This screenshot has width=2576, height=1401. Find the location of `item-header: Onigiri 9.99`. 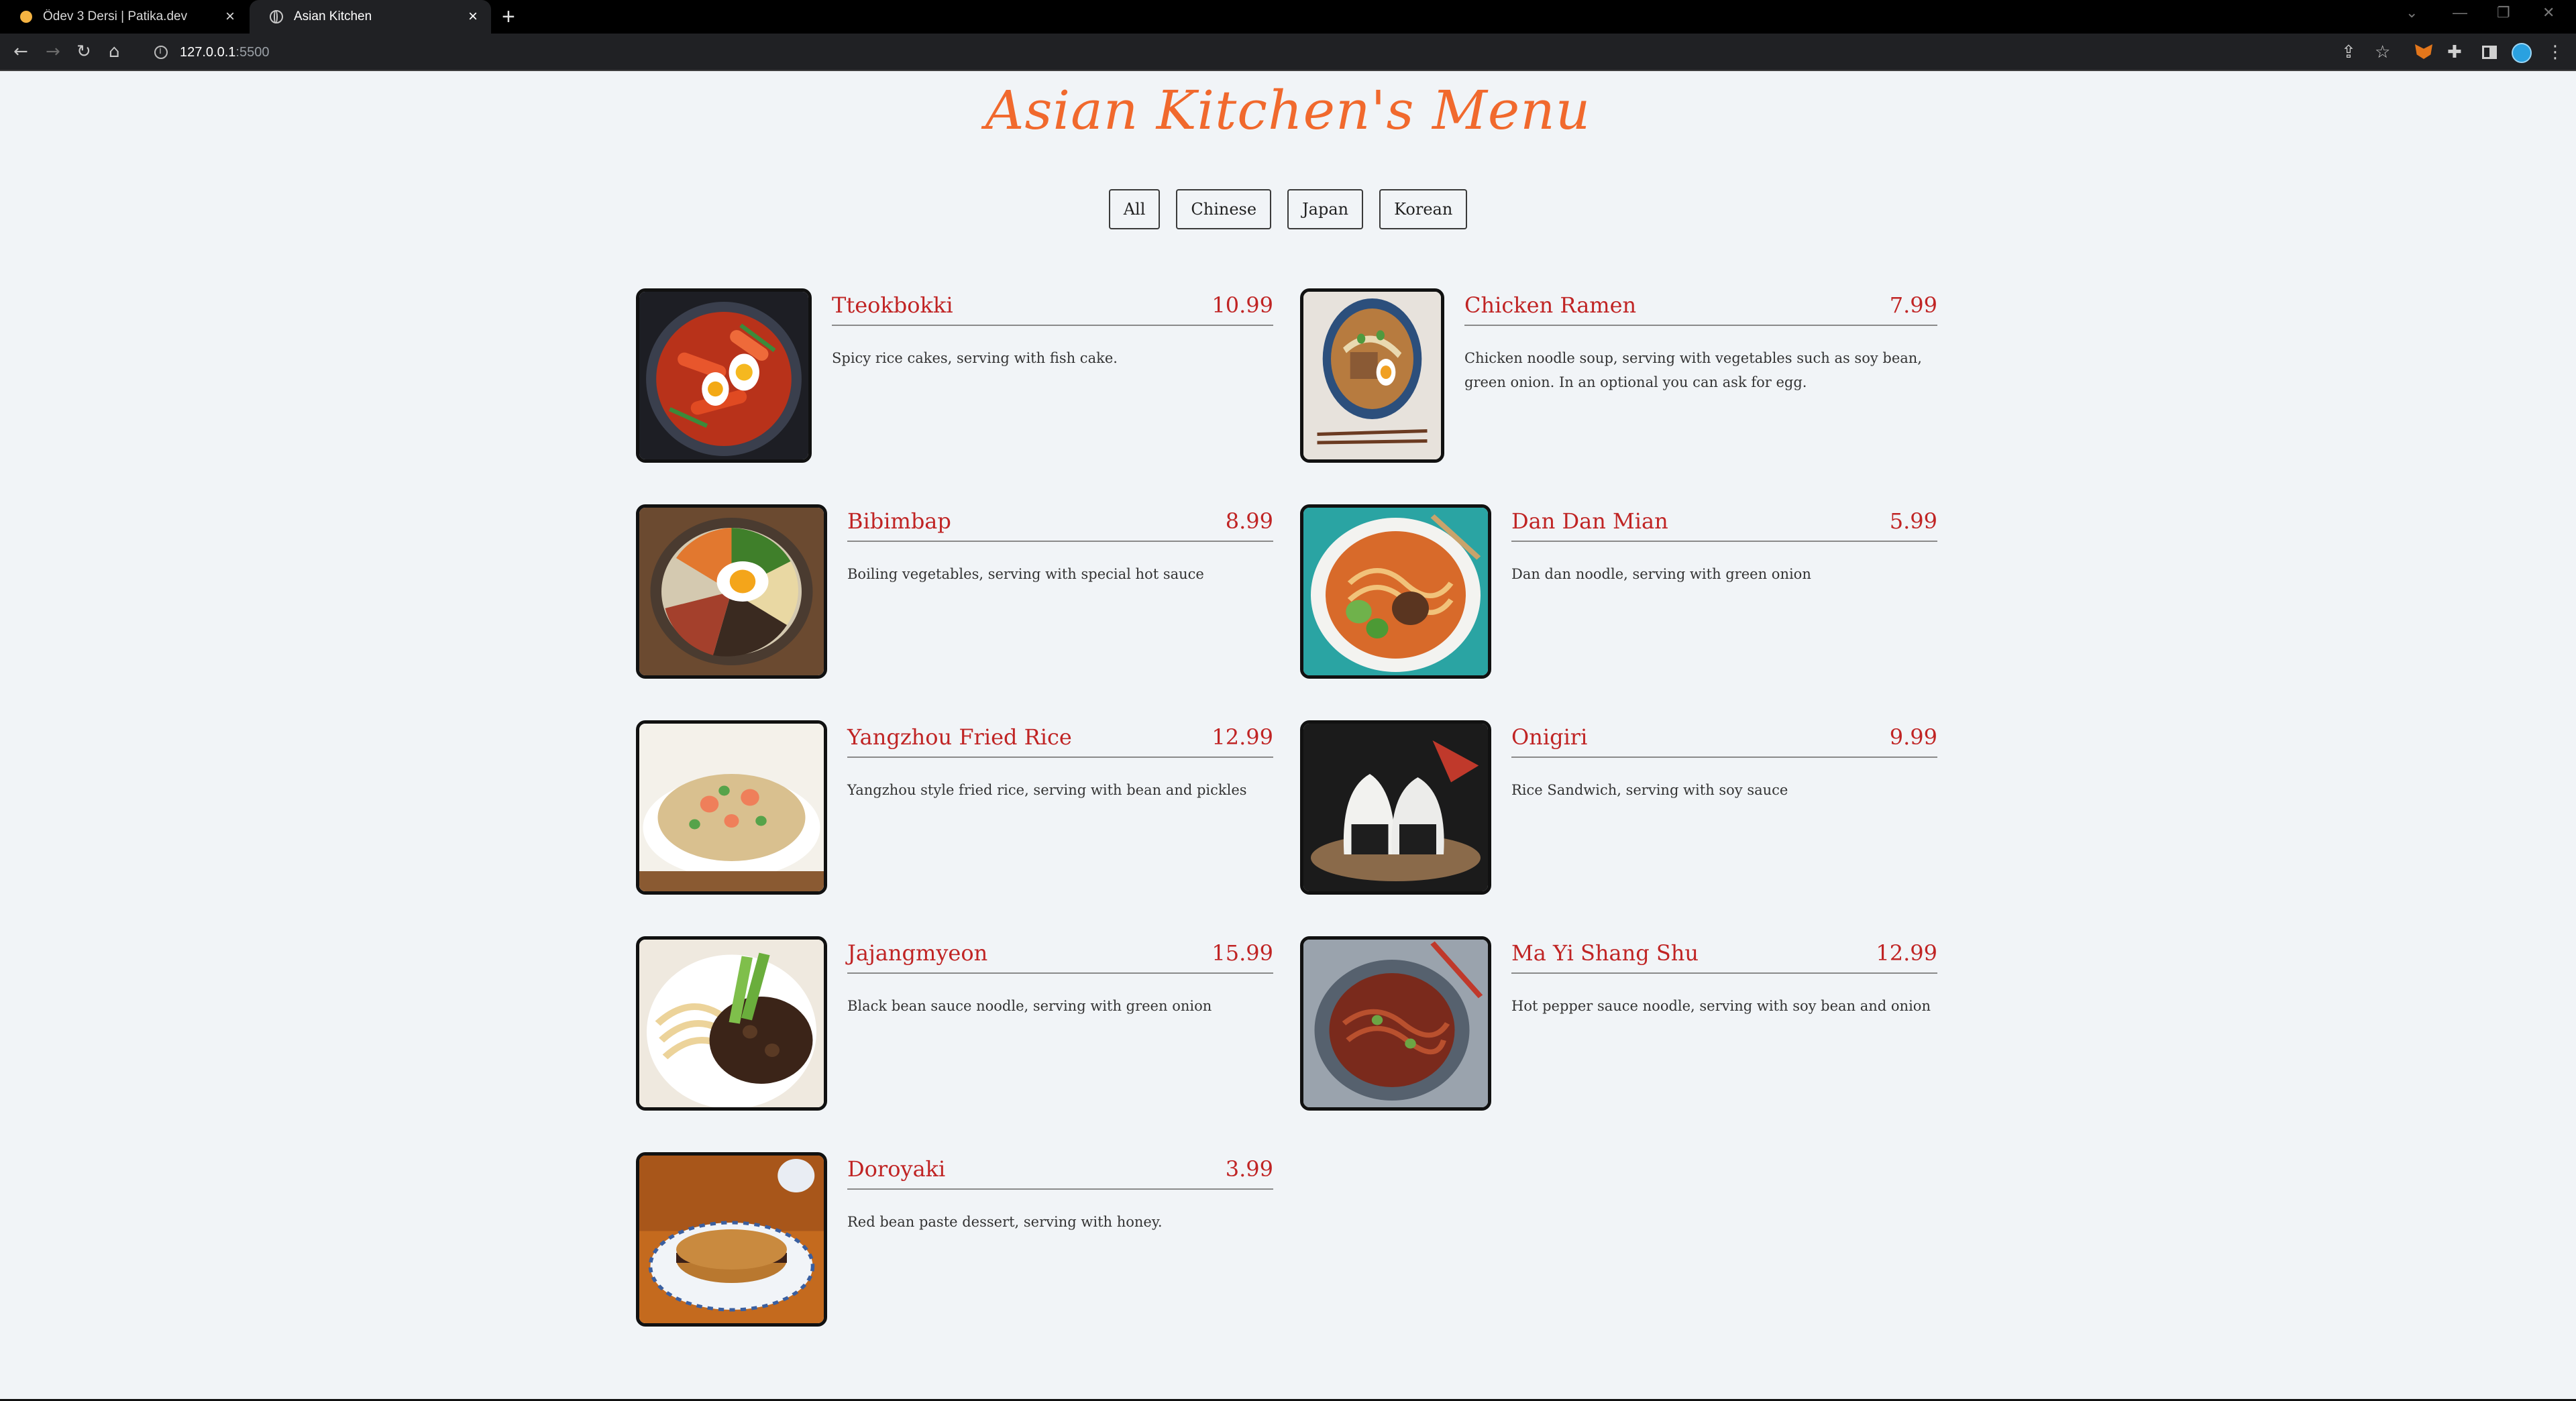

item-header: Onigiri 9.99 is located at coordinates (1724, 739).